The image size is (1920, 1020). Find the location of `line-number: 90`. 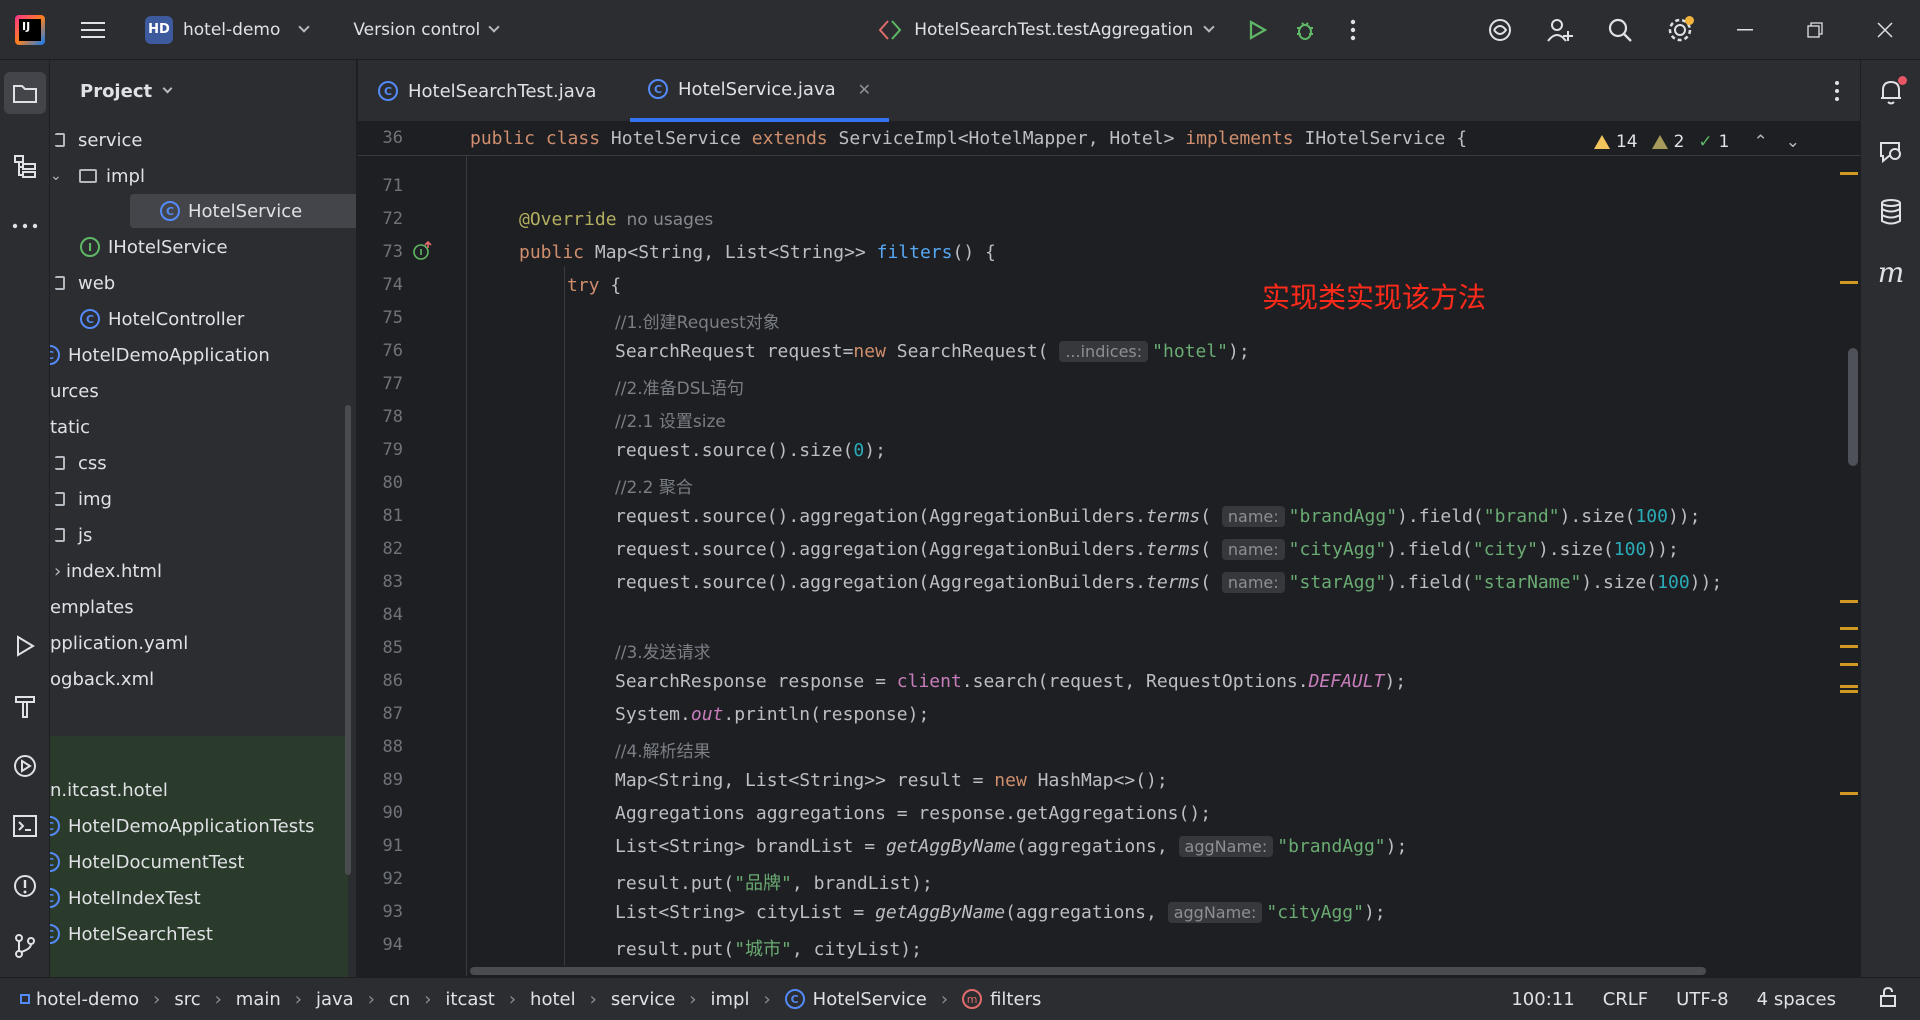

line-number: 90 is located at coordinates (392, 813).